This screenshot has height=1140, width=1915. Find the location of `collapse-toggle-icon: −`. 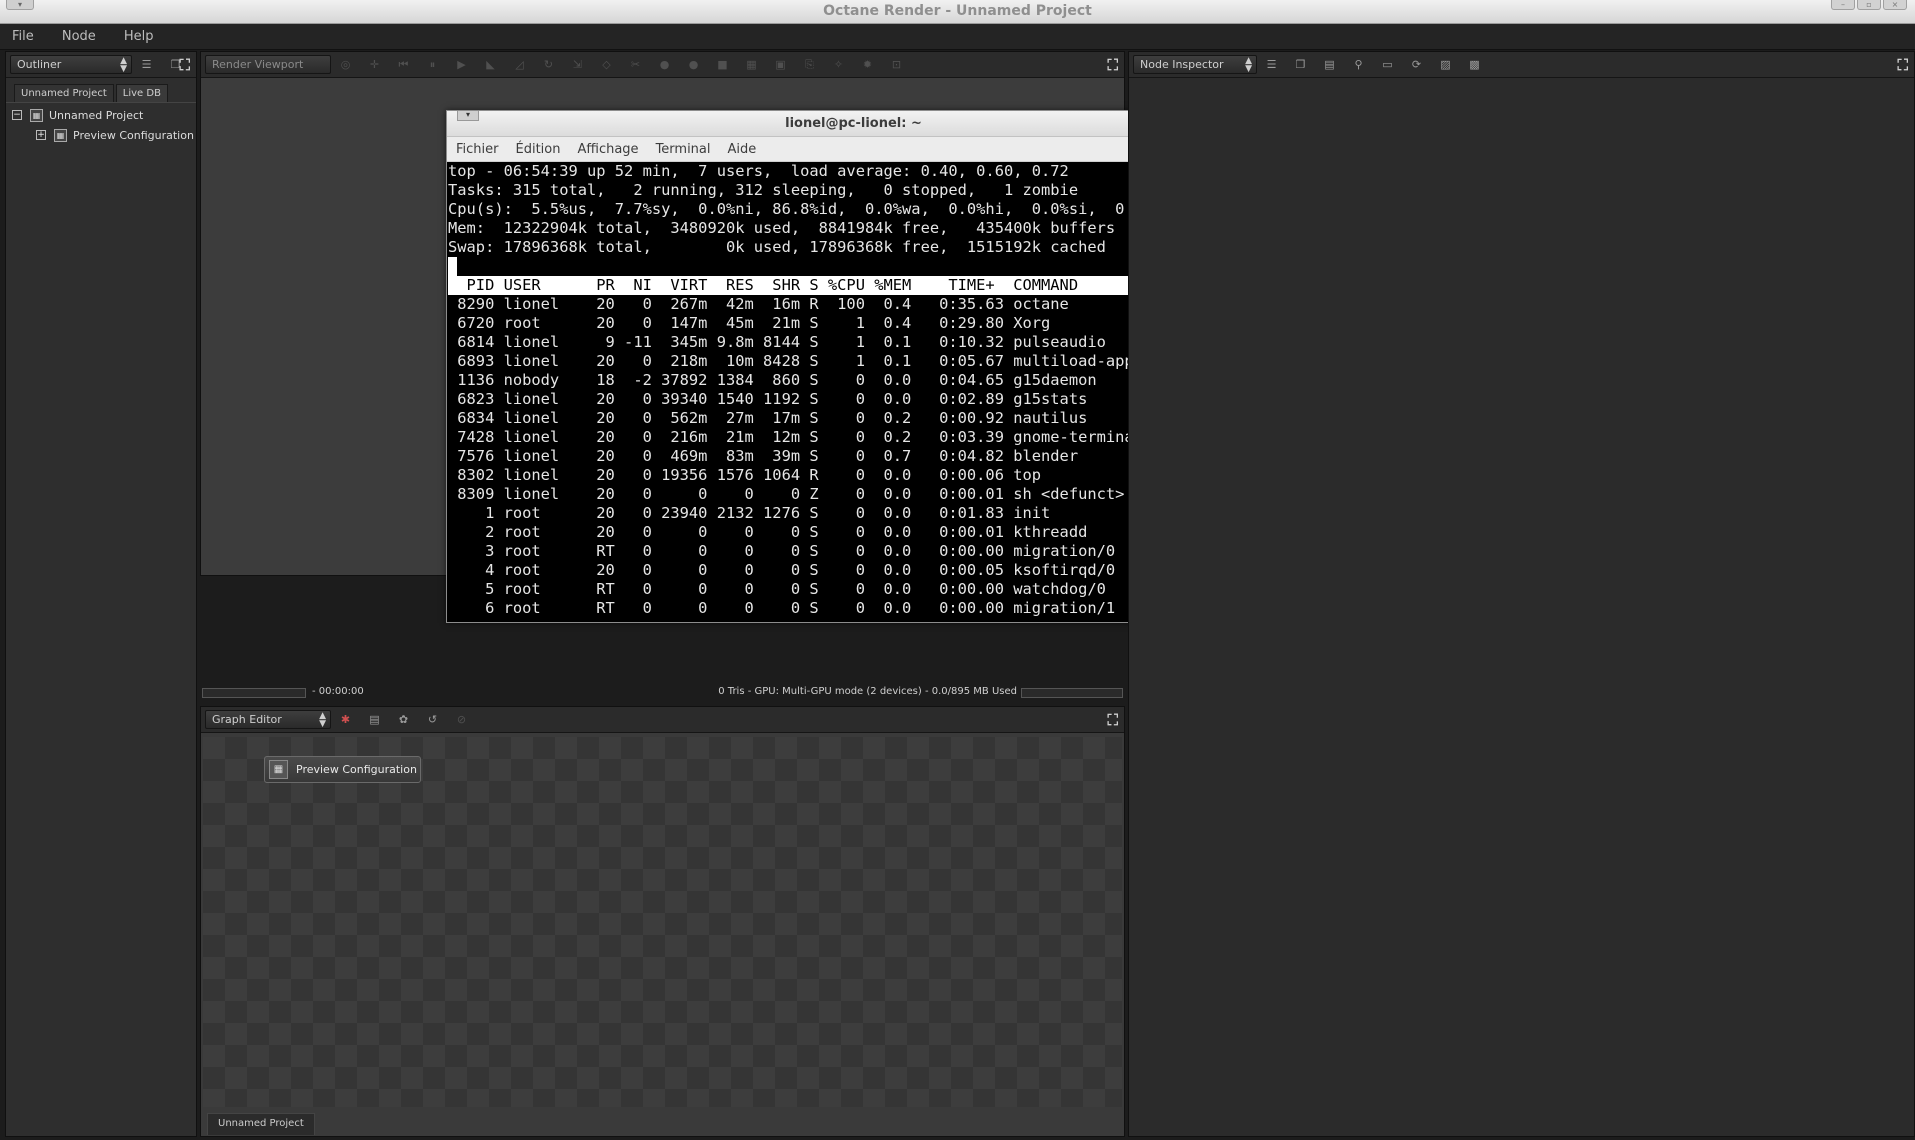

collapse-toggle-icon: − is located at coordinates (17, 115).